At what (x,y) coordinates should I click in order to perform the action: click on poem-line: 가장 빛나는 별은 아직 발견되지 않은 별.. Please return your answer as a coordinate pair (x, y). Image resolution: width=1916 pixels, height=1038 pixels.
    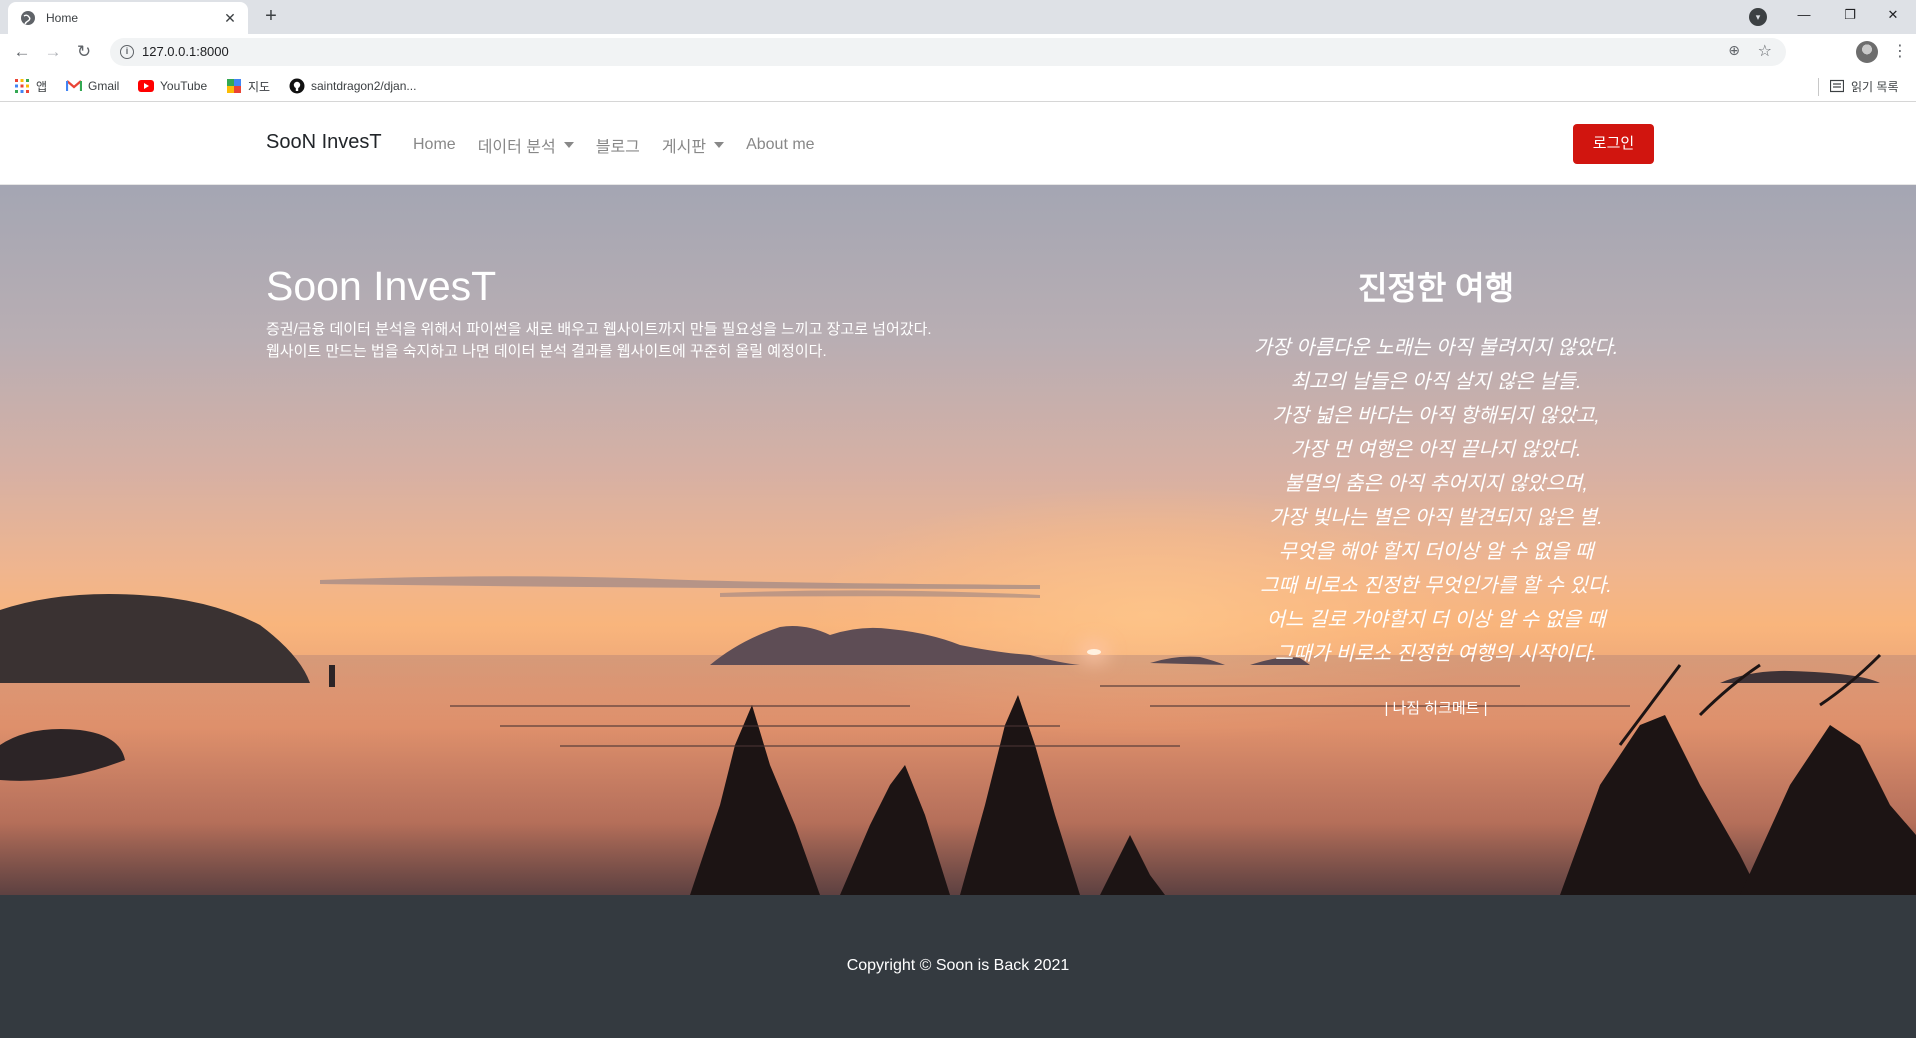
    Looking at the image, I should click on (1436, 518).